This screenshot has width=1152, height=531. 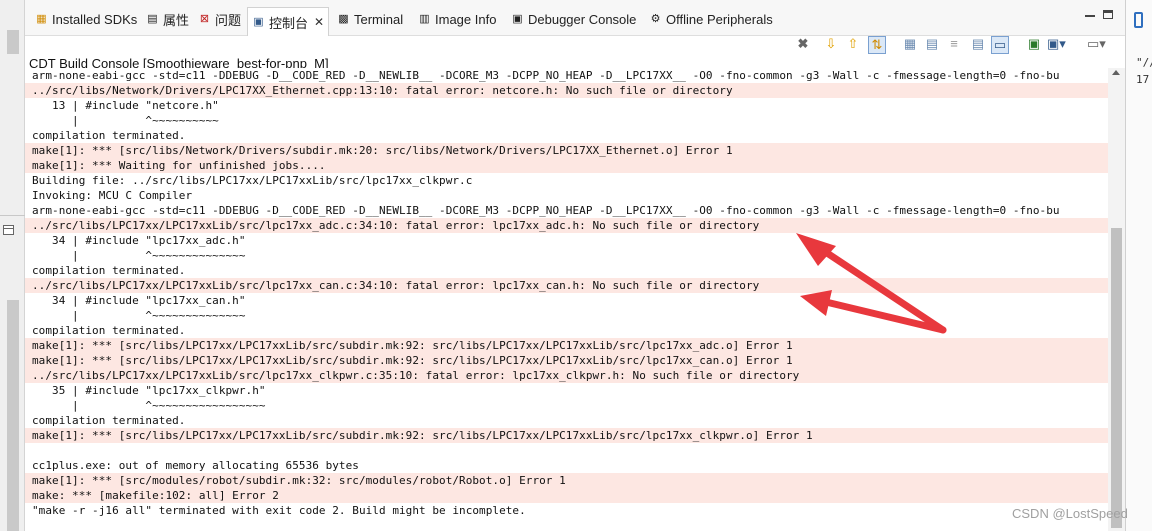 What do you see at coordinates (871, 283) in the screenshot?
I see `annotation-arrows` at bounding box center [871, 283].